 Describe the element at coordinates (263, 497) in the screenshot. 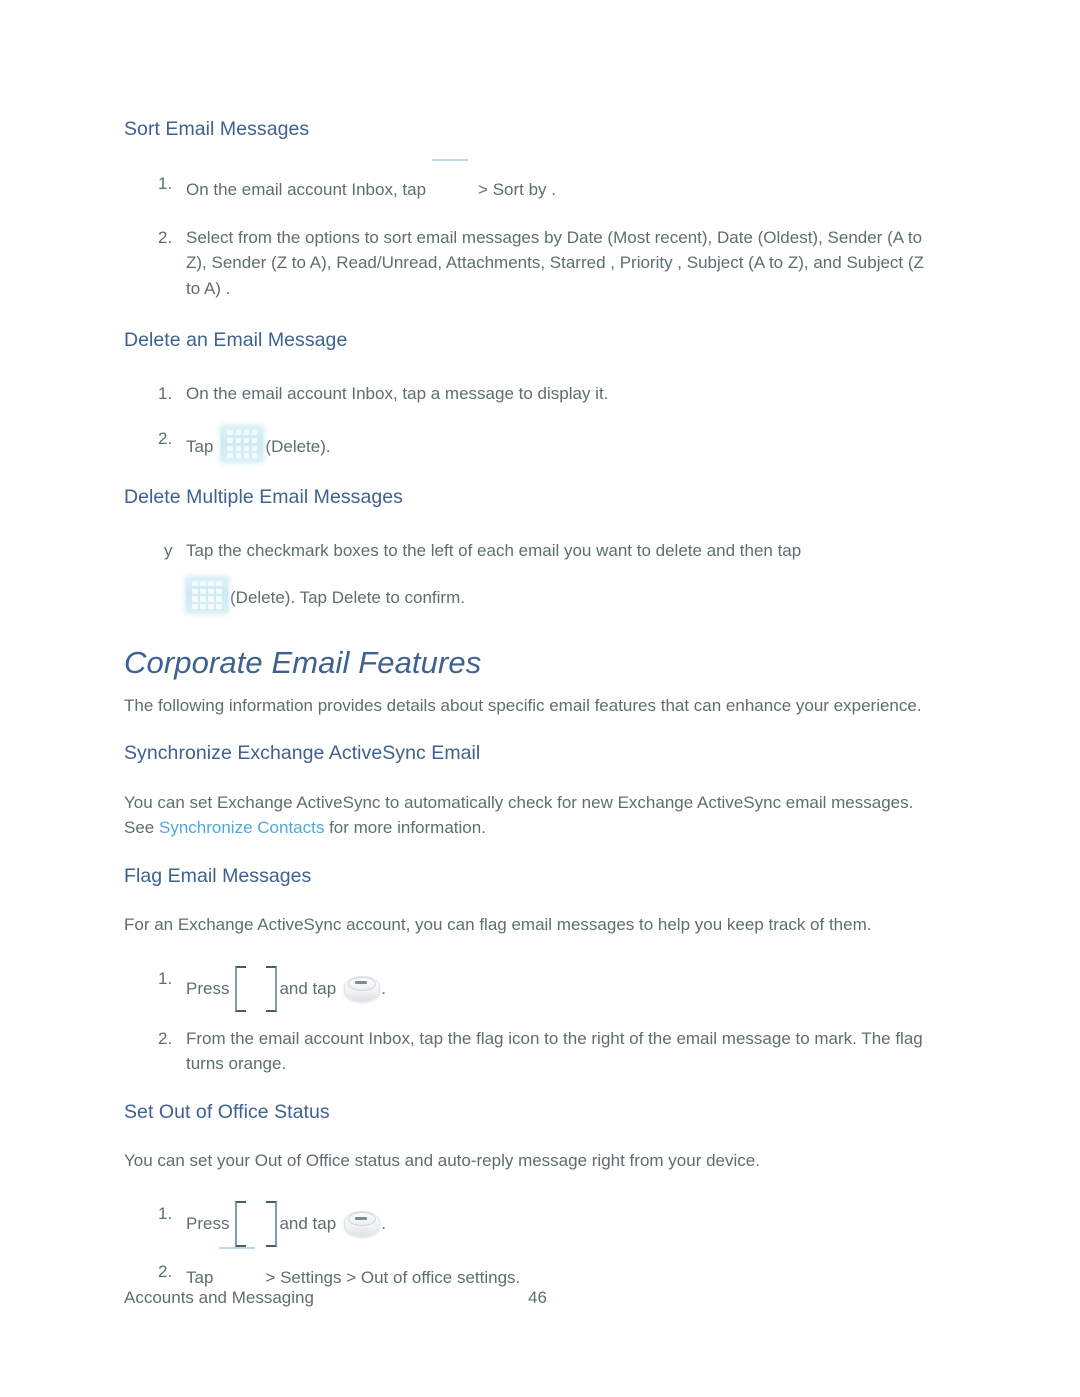

I see `heading-delete-multiple-email-messages: Delete Multiple Email Messages` at that location.